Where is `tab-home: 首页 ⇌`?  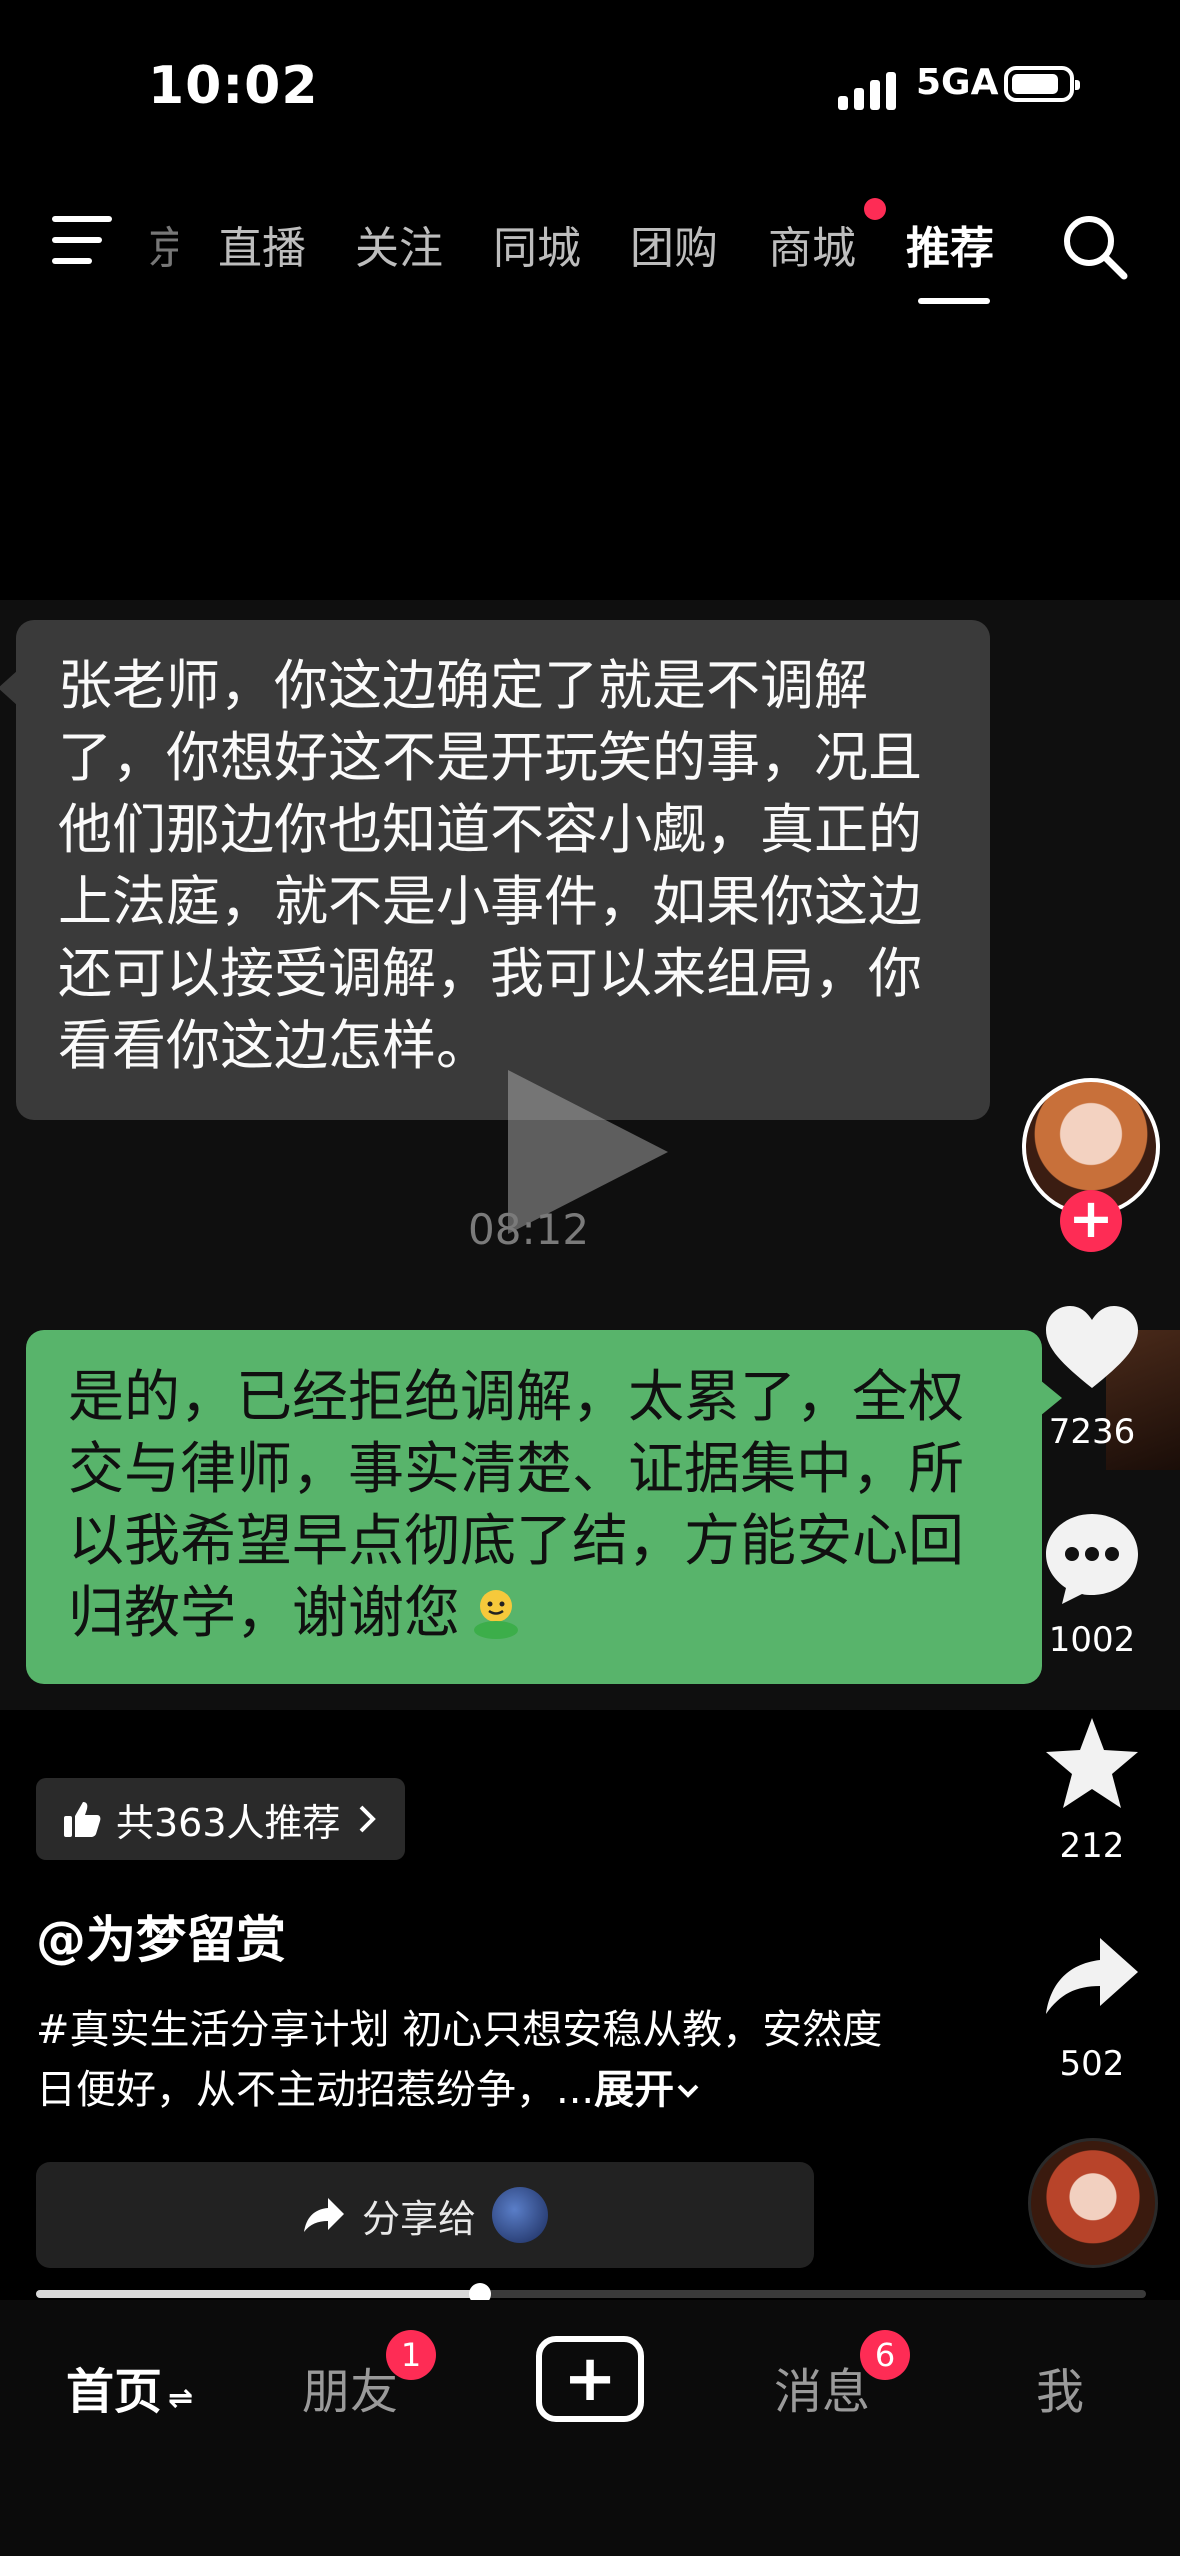
tab-home: 首页 ⇌ is located at coordinates (129, 2387).